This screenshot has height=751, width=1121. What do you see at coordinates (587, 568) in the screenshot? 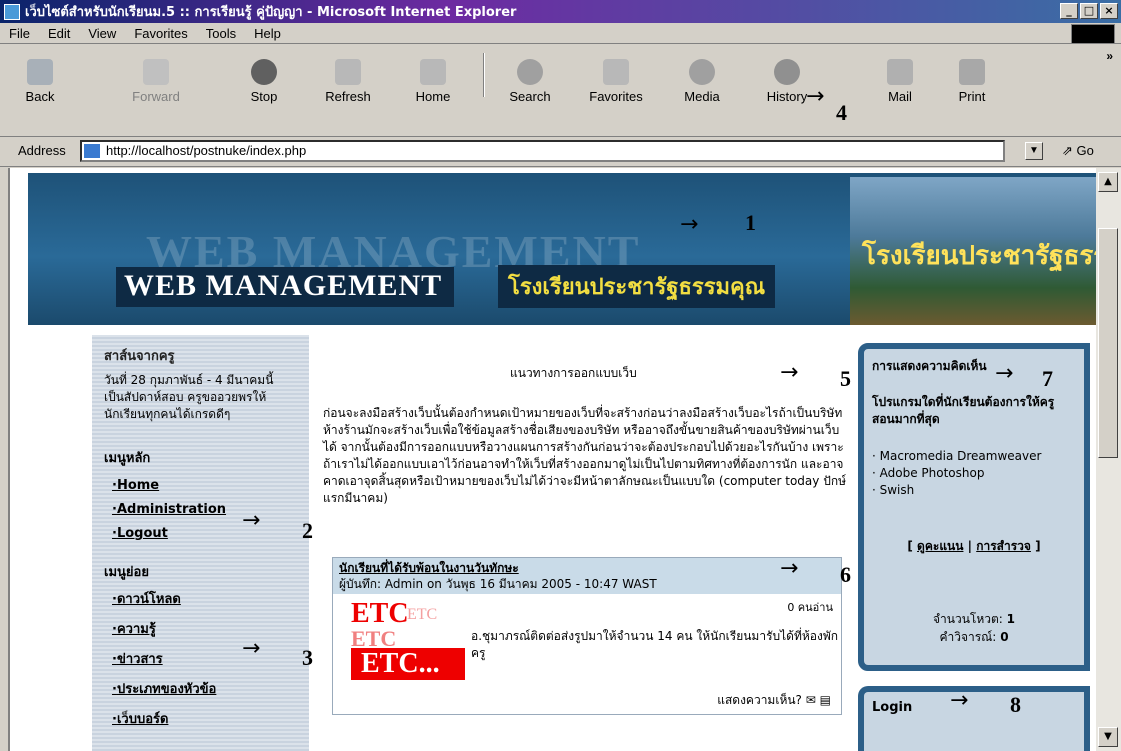
I see `news-title: นักเรียนที่ได้รับพ้อนในงานวันทักษะ` at bounding box center [587, 568].